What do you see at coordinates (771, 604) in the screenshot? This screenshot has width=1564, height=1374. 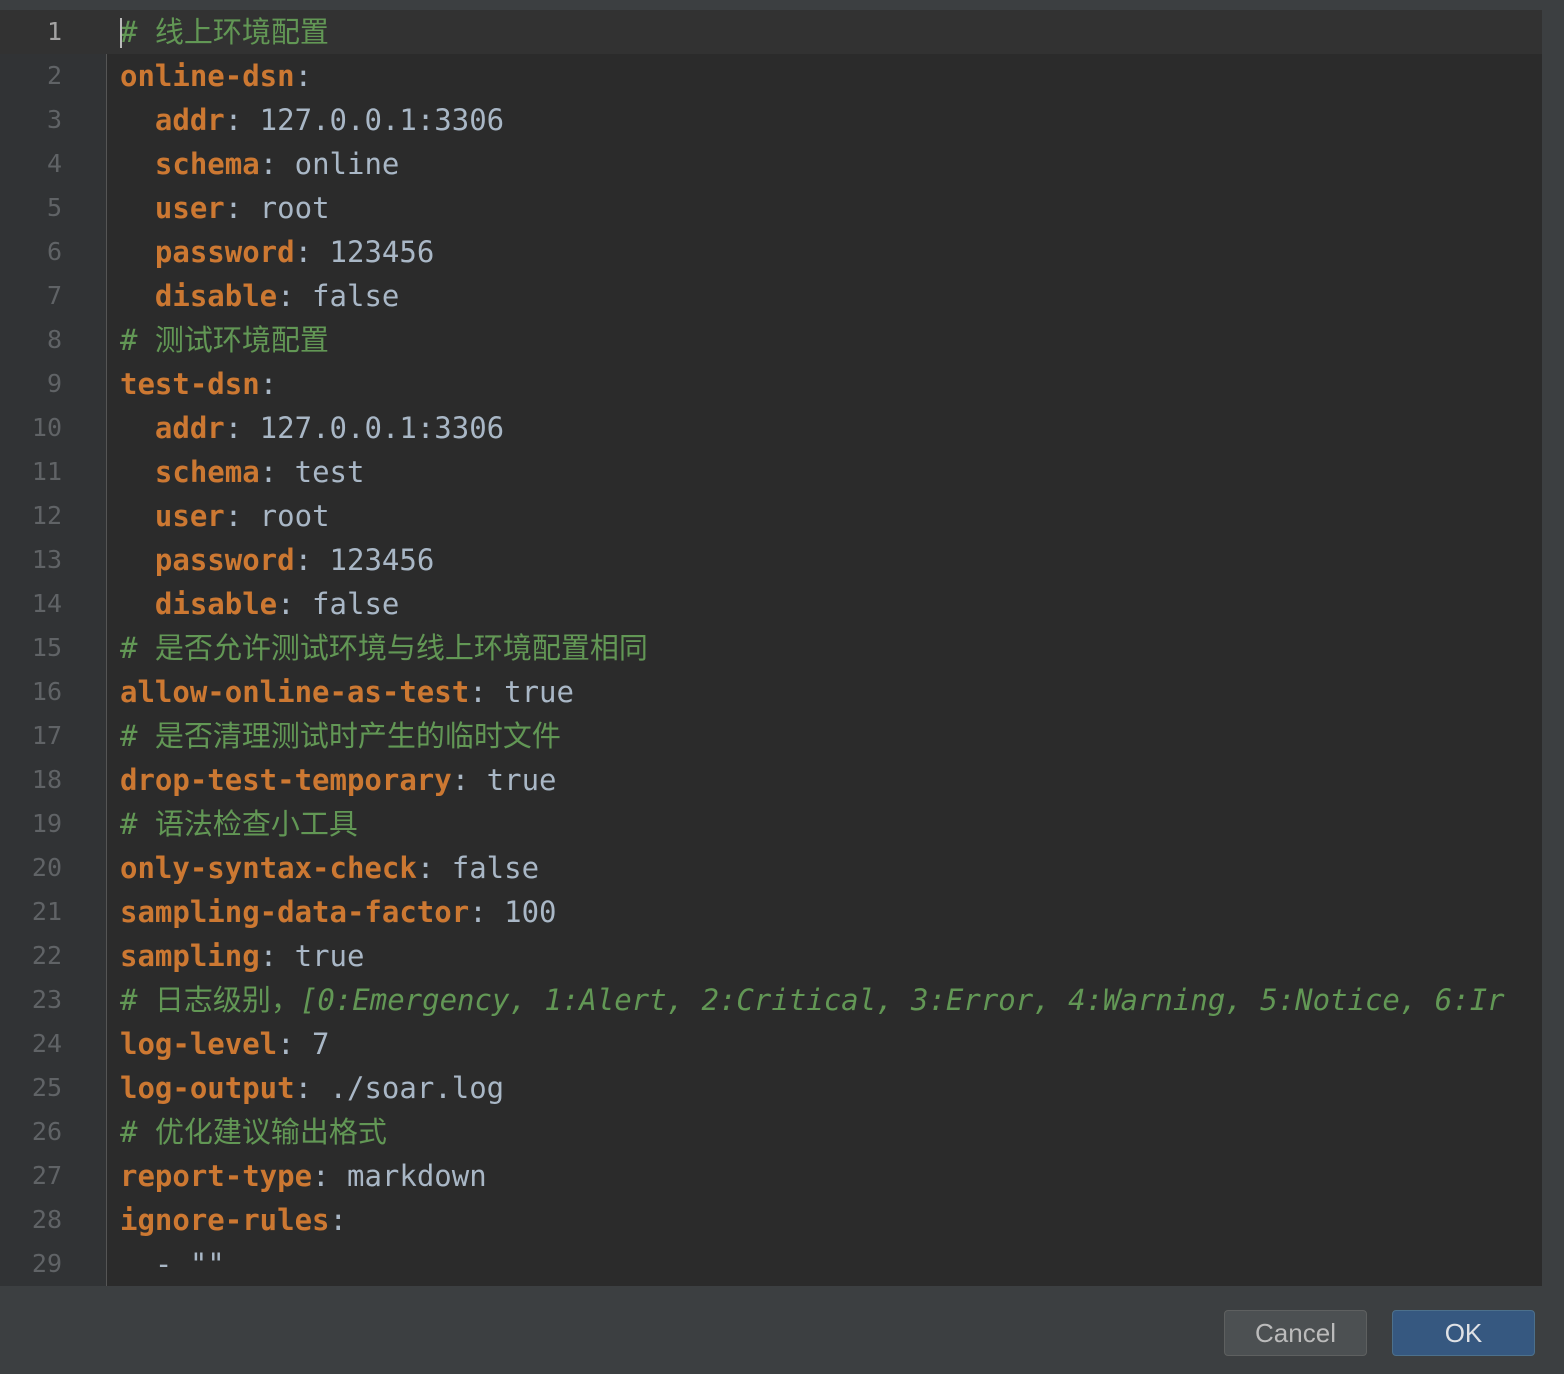 I see `code-line: 14 disable: false` at bounding box center [771, 604].